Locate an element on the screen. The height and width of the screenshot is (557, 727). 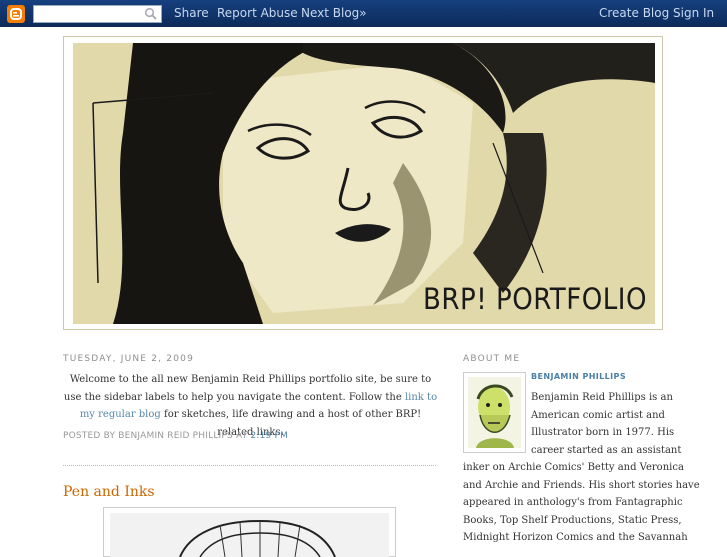
sign-in-link: Sign In is located at coordinates (693, 13).